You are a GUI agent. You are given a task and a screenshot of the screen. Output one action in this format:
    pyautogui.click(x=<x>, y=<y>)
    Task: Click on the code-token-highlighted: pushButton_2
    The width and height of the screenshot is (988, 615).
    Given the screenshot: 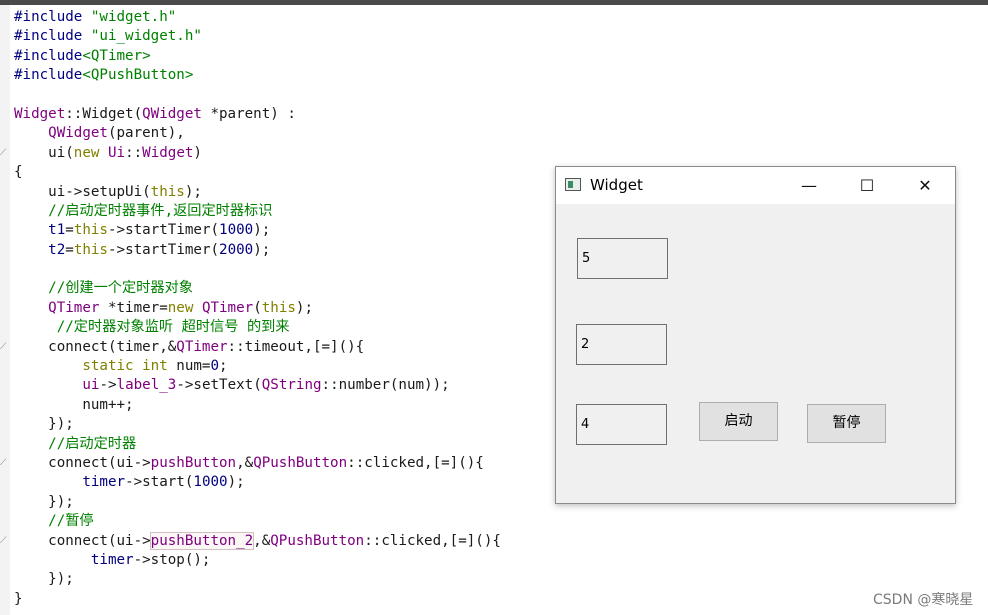 What is the action you would take?
    pyautogui.click(x=202, y=540)
    